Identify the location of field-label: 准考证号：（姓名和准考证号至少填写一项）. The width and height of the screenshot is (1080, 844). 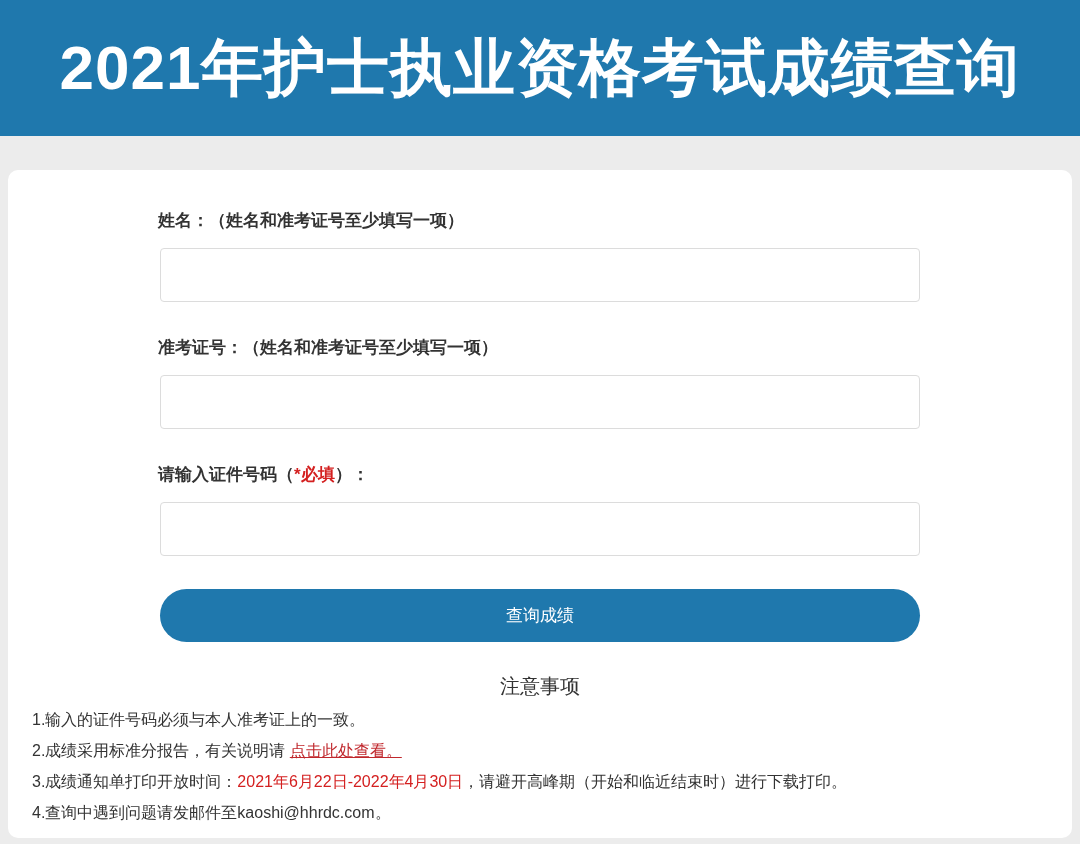
(328, 348).